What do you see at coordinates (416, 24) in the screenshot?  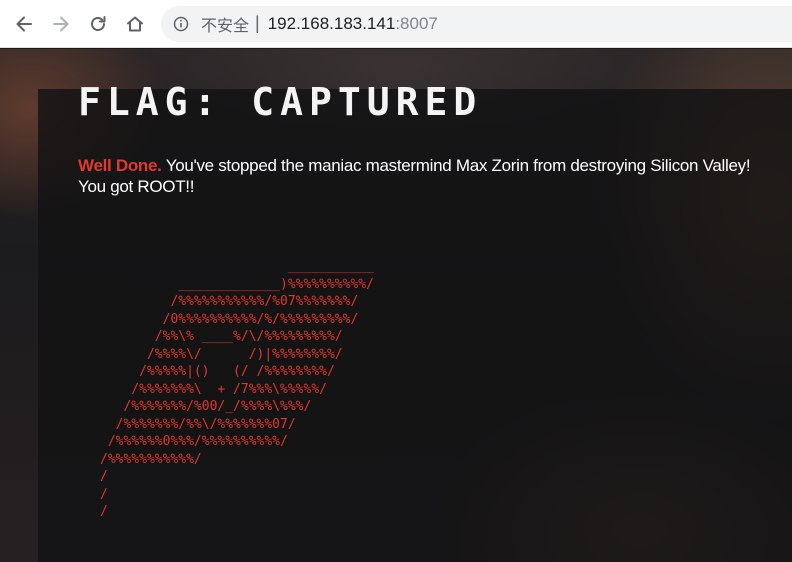 I see `url-port: :8007` at bounding box center [416, 24].